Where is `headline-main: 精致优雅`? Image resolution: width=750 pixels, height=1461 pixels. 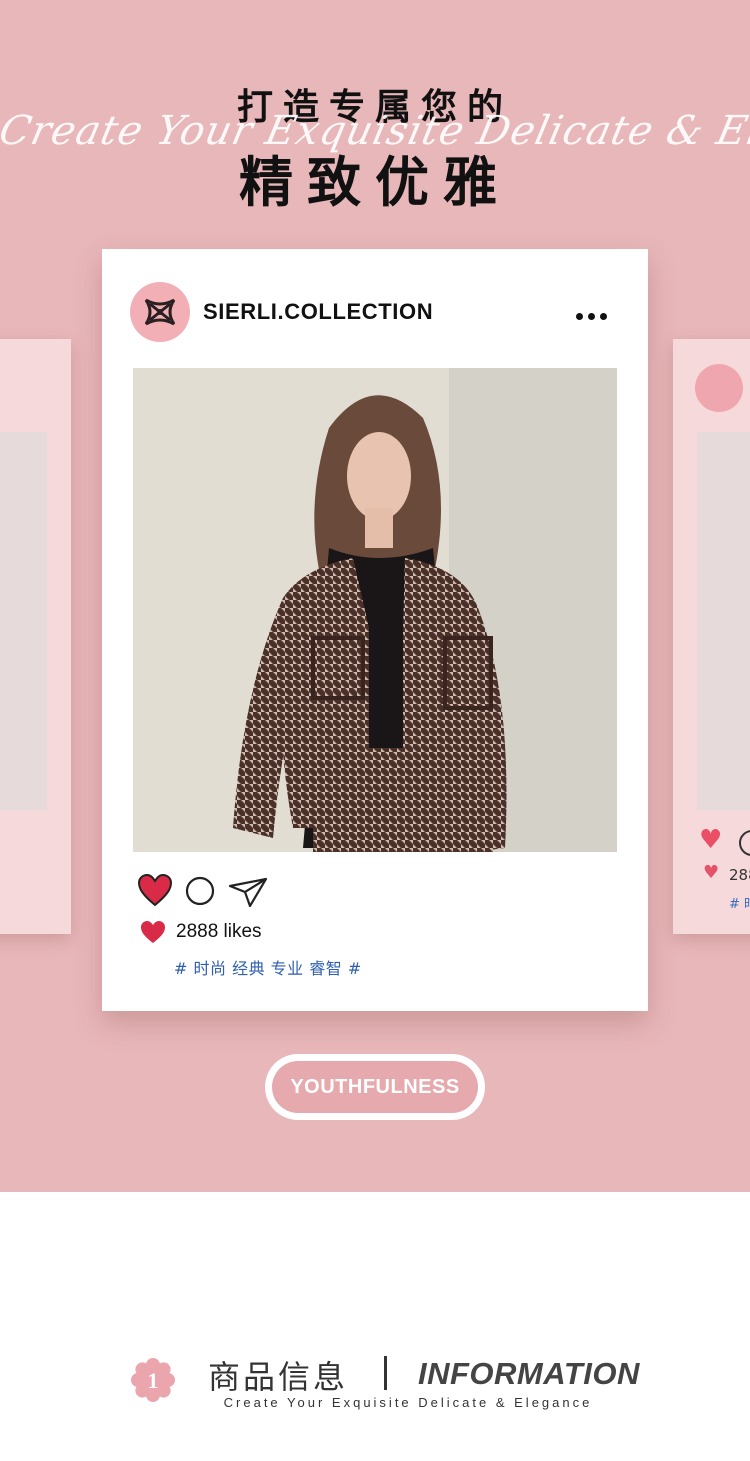
headline-main: 精致优雅 is located at coordinates (375, 182).